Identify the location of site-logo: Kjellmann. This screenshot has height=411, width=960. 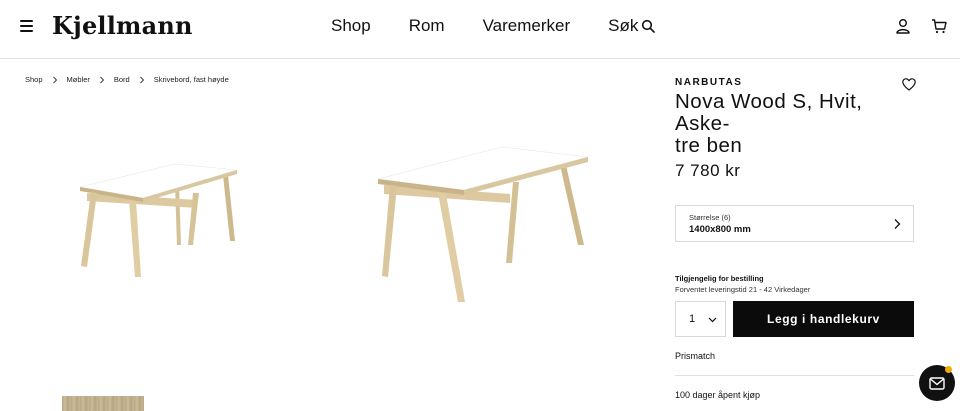
(122, 25).